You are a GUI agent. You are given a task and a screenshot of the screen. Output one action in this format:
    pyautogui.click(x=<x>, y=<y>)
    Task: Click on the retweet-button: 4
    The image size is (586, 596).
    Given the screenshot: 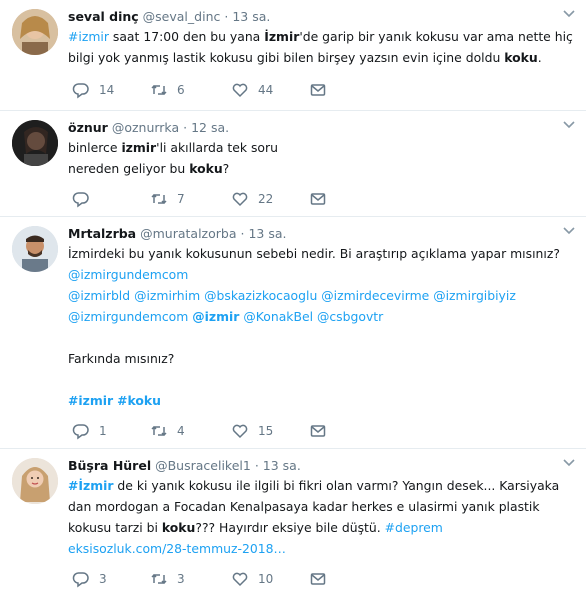 What is the action you would take?
    pyautogui.click(x=167, y=431)
    